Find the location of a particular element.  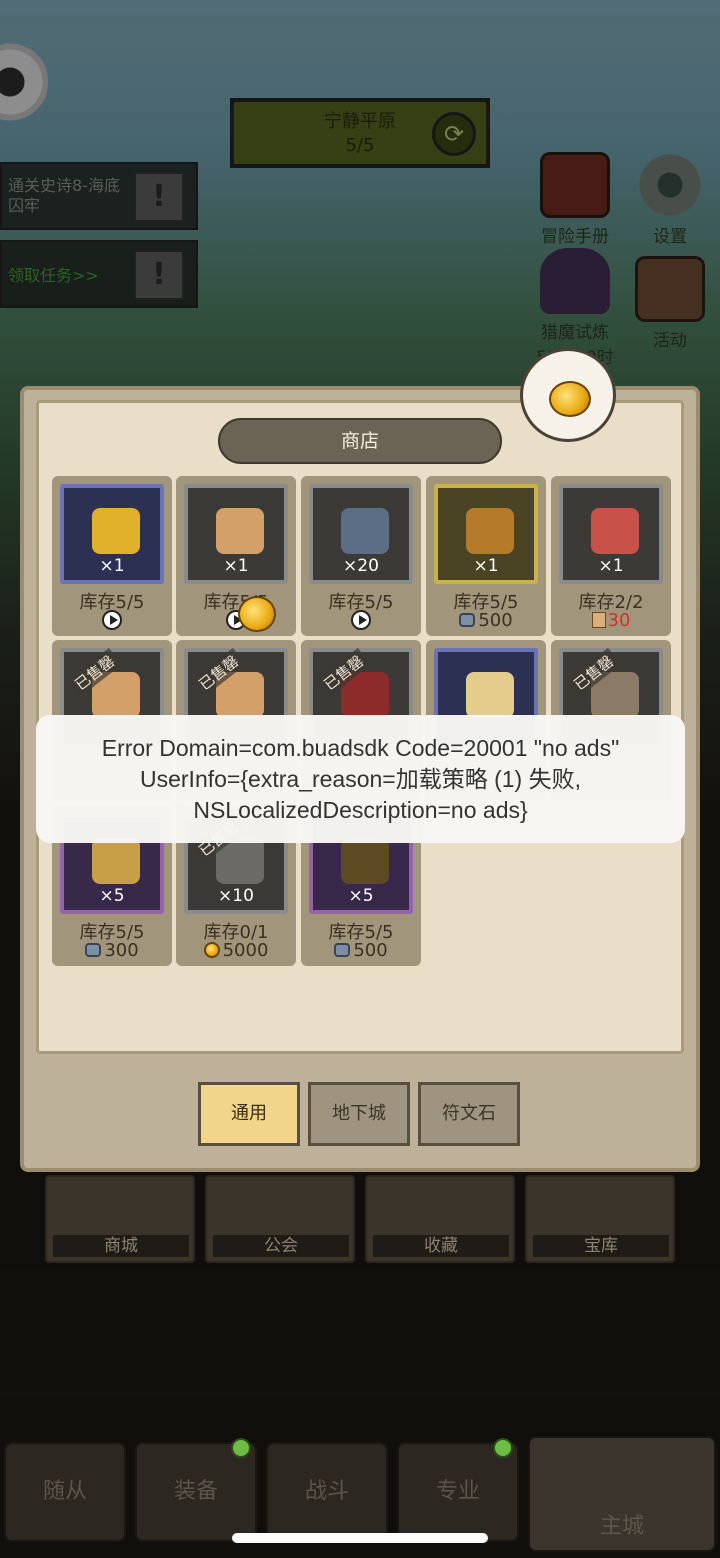

nav-followers: 随从 is located at coordinates (65, 1492).